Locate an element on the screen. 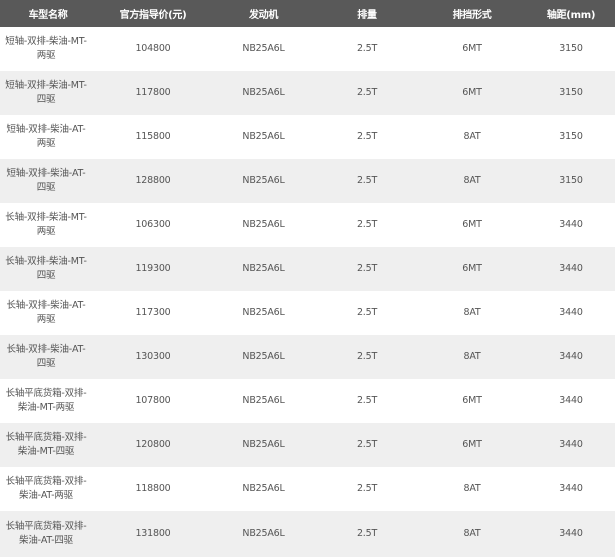 The width and height of the screenshot is (615, 557). cell-price: 104800 is located at coordinates (153, 48).